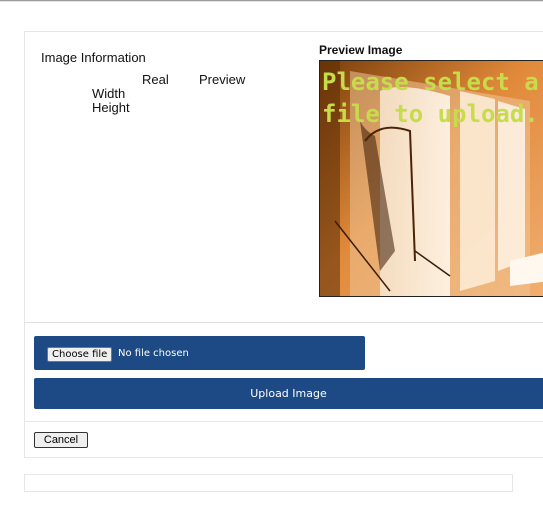 The width and height of the screenshot is (543, 523). Describe the element at coordinates (111, 107) in the screenshot. I see `row-height-label: Height` at that location.